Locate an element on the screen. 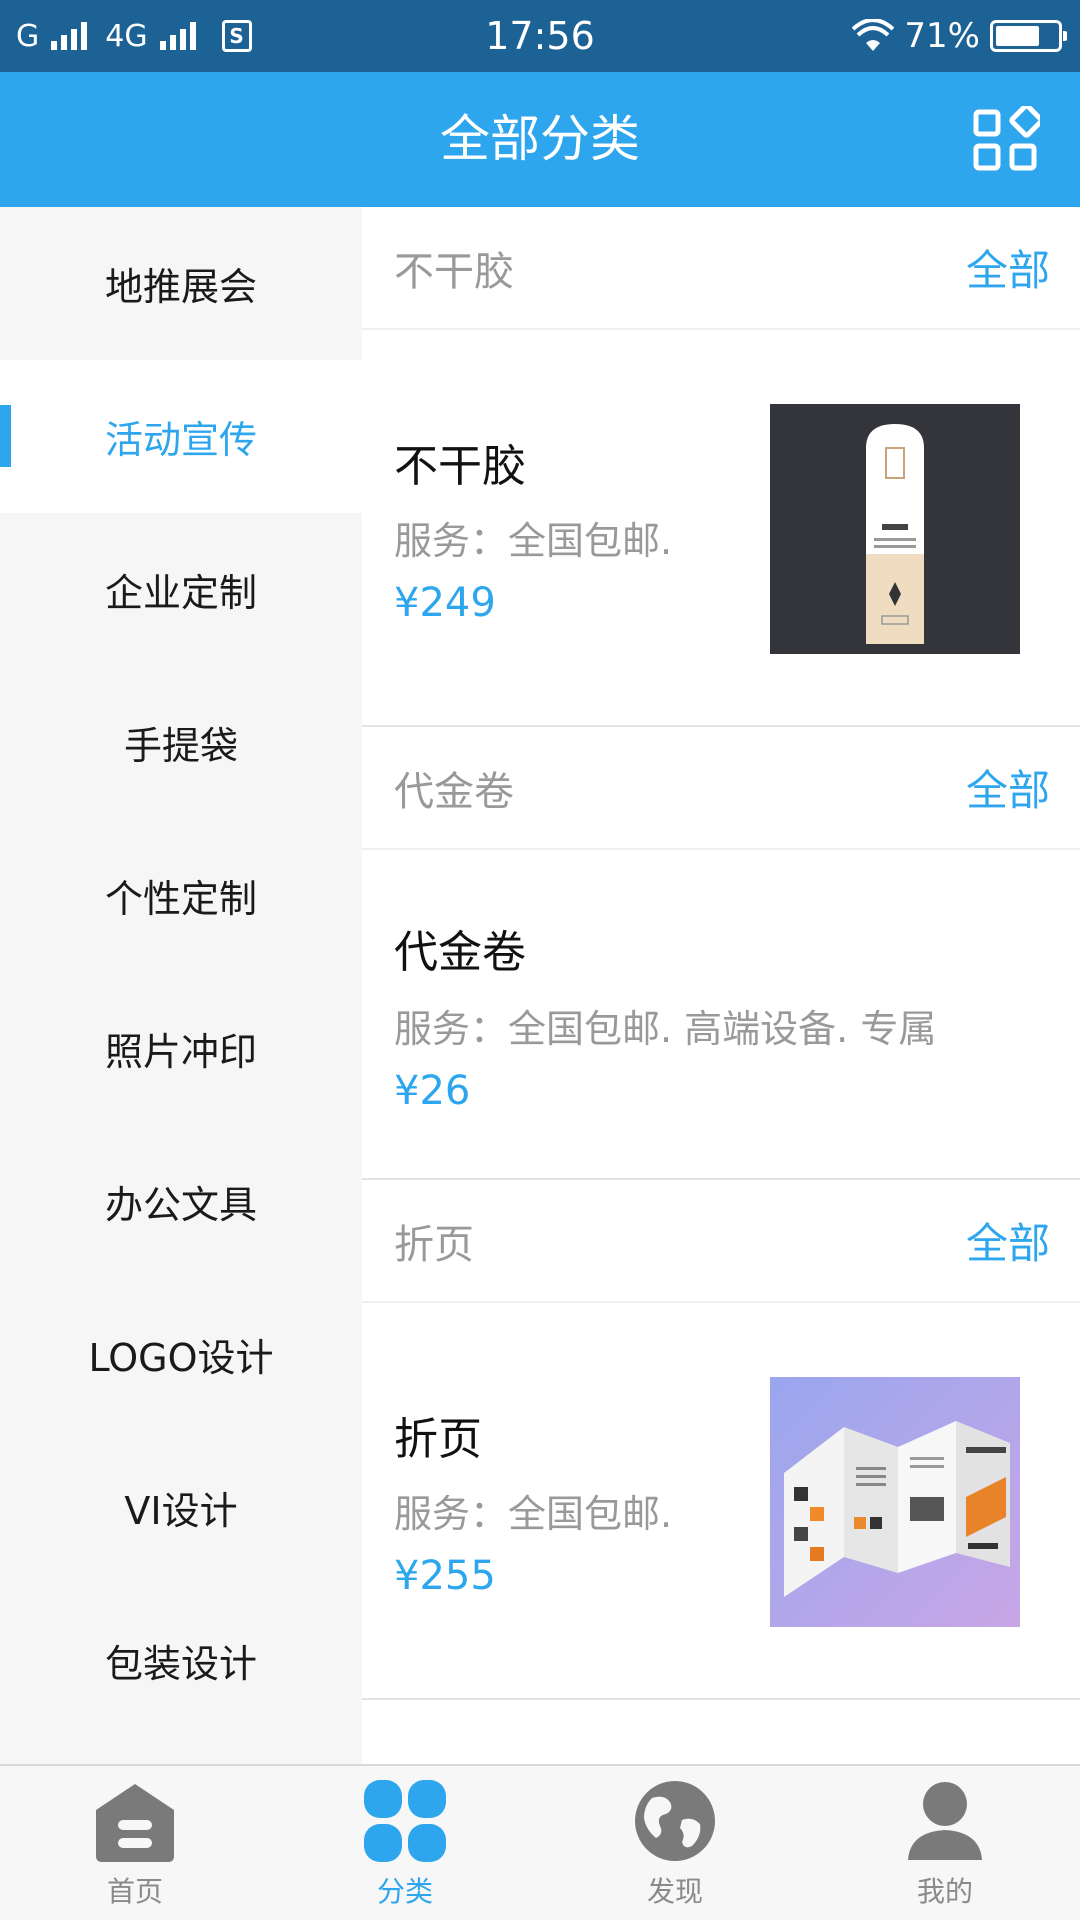  section-title: 代金卷 is located at coordinates (454, 791).